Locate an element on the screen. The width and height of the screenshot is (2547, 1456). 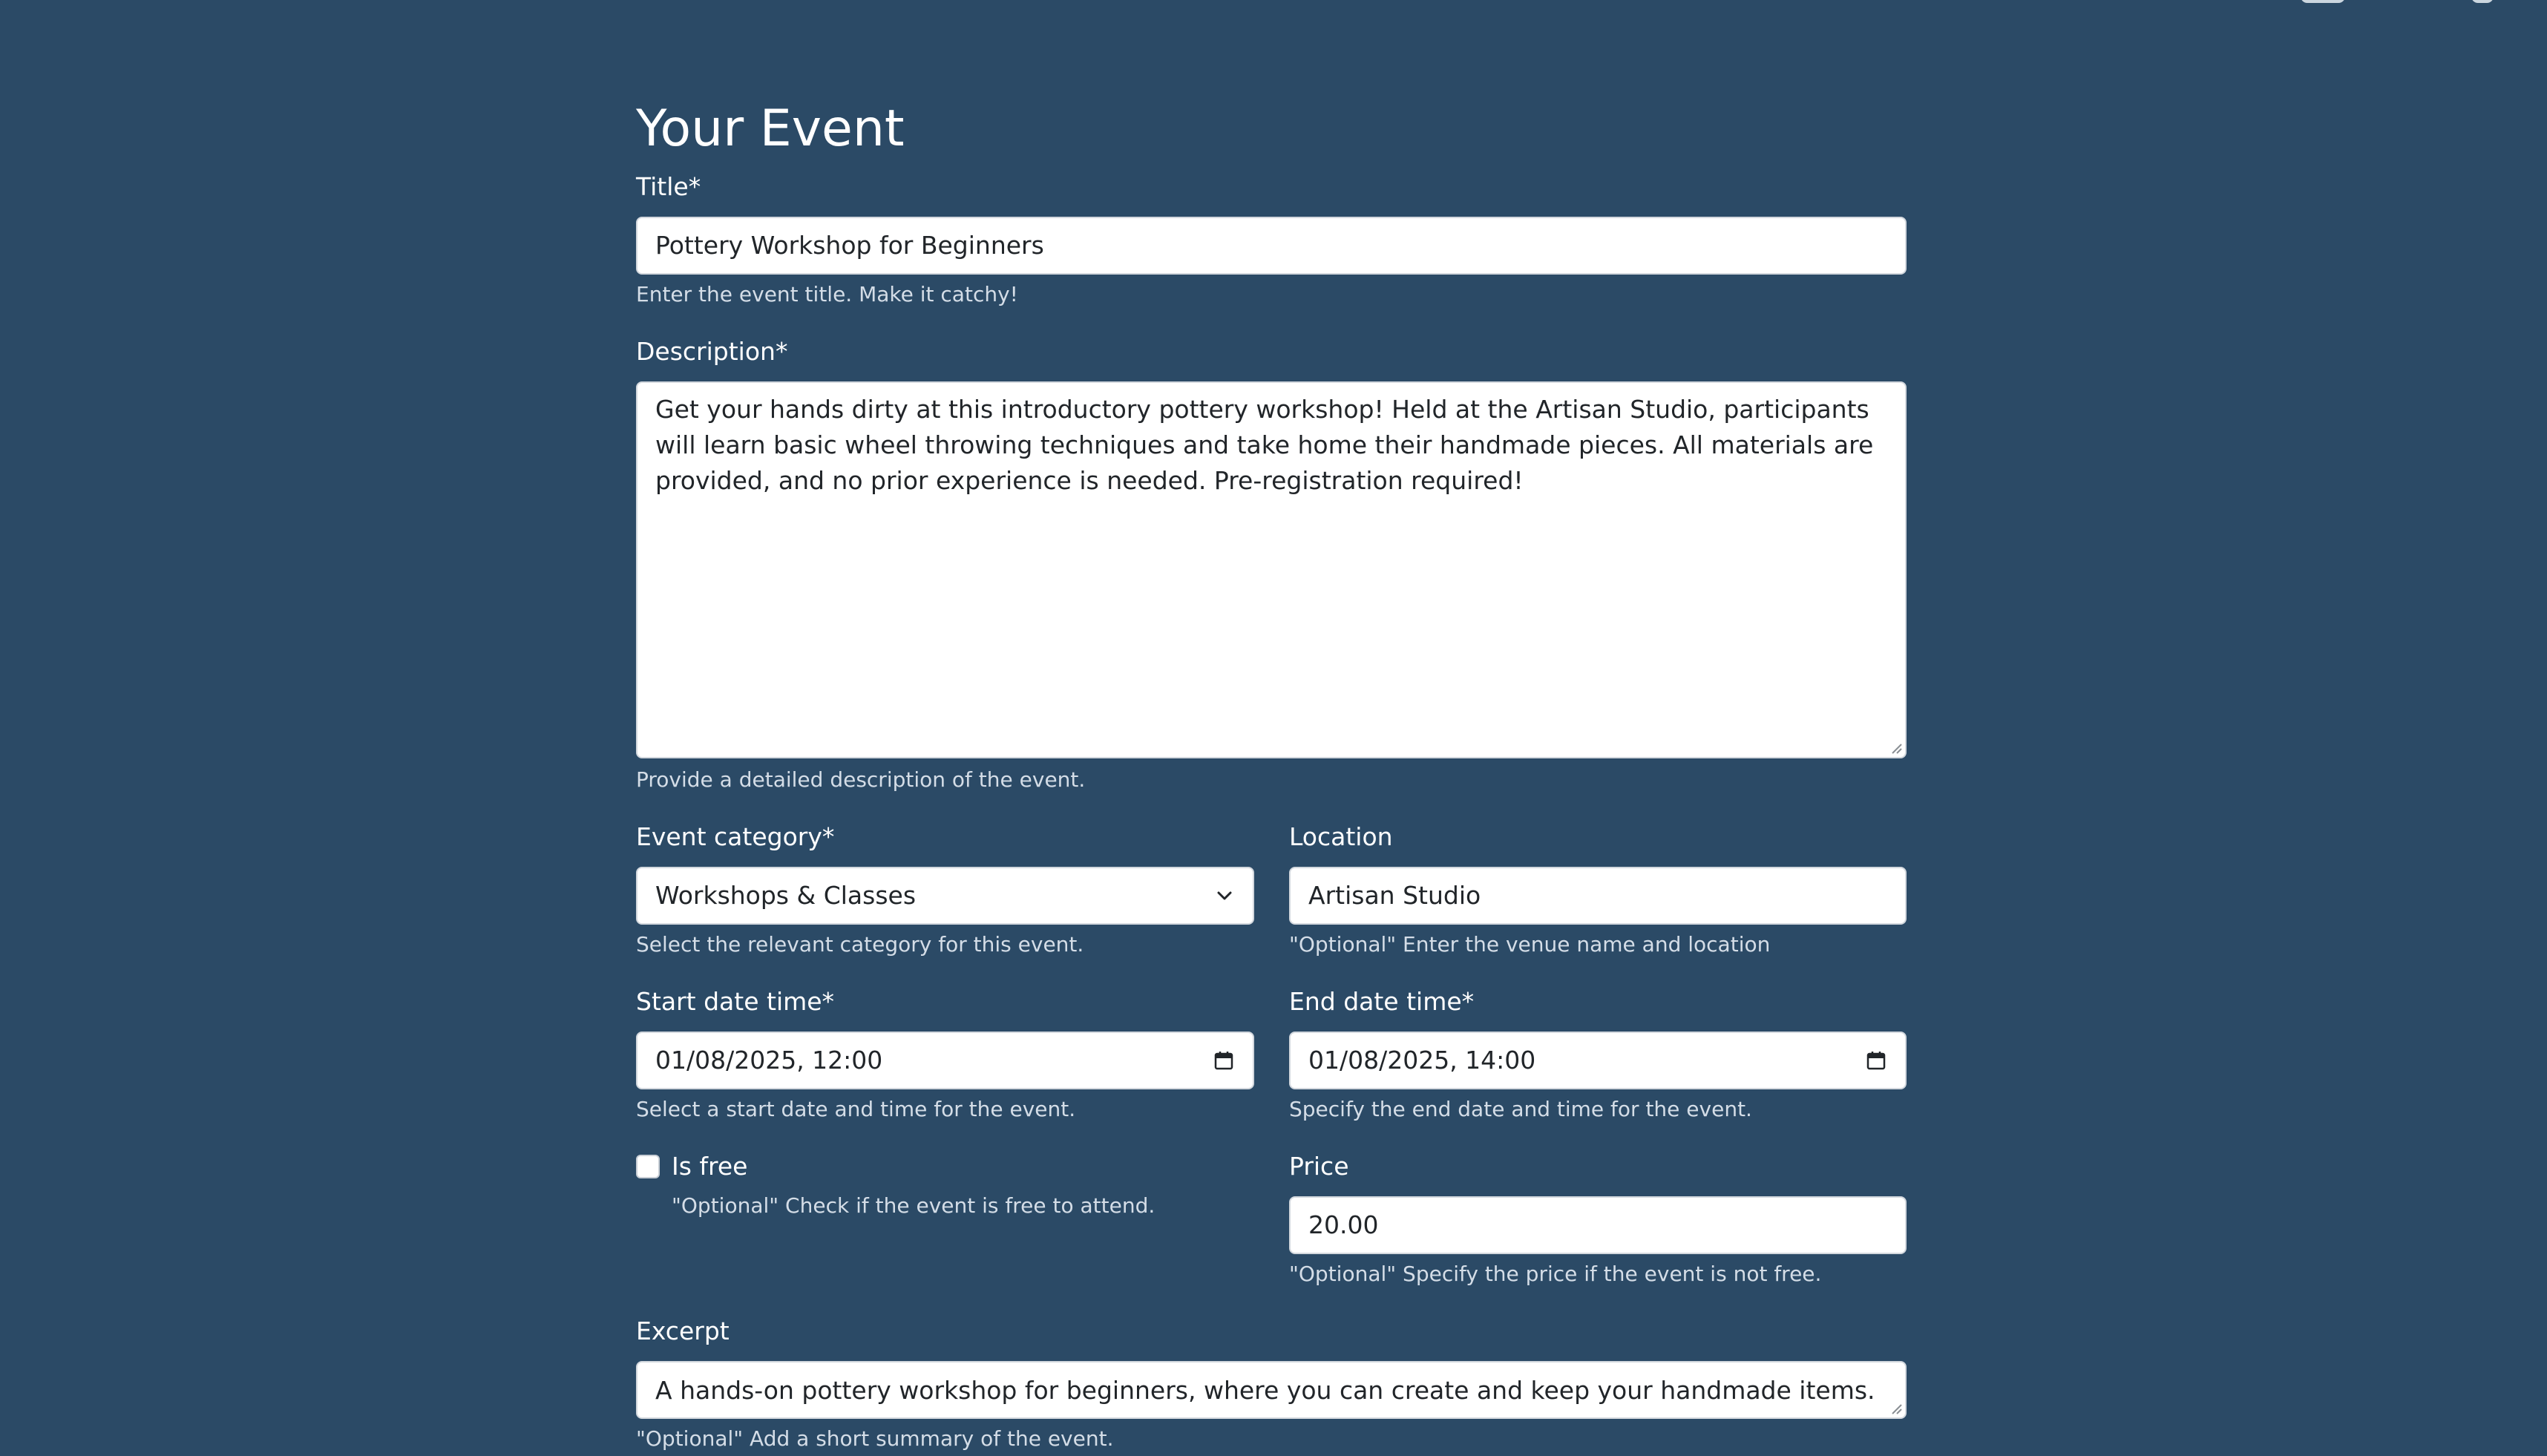
location-input: Artisan Studio is located at coordinates (1598, 896).